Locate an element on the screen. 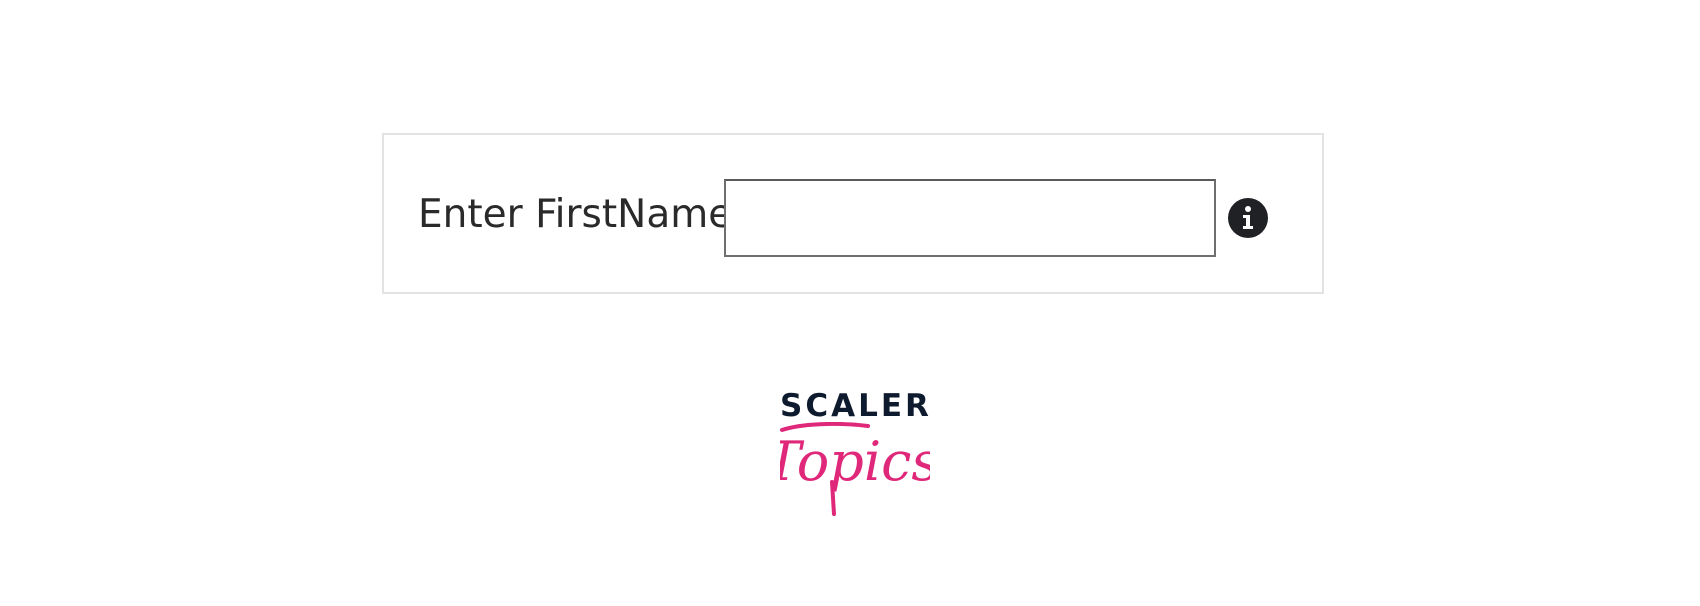 Image resolution: width=1700 pixels, height=606 pixels. logo-scaler-text: SCALER is located at coordinates (856, 406).